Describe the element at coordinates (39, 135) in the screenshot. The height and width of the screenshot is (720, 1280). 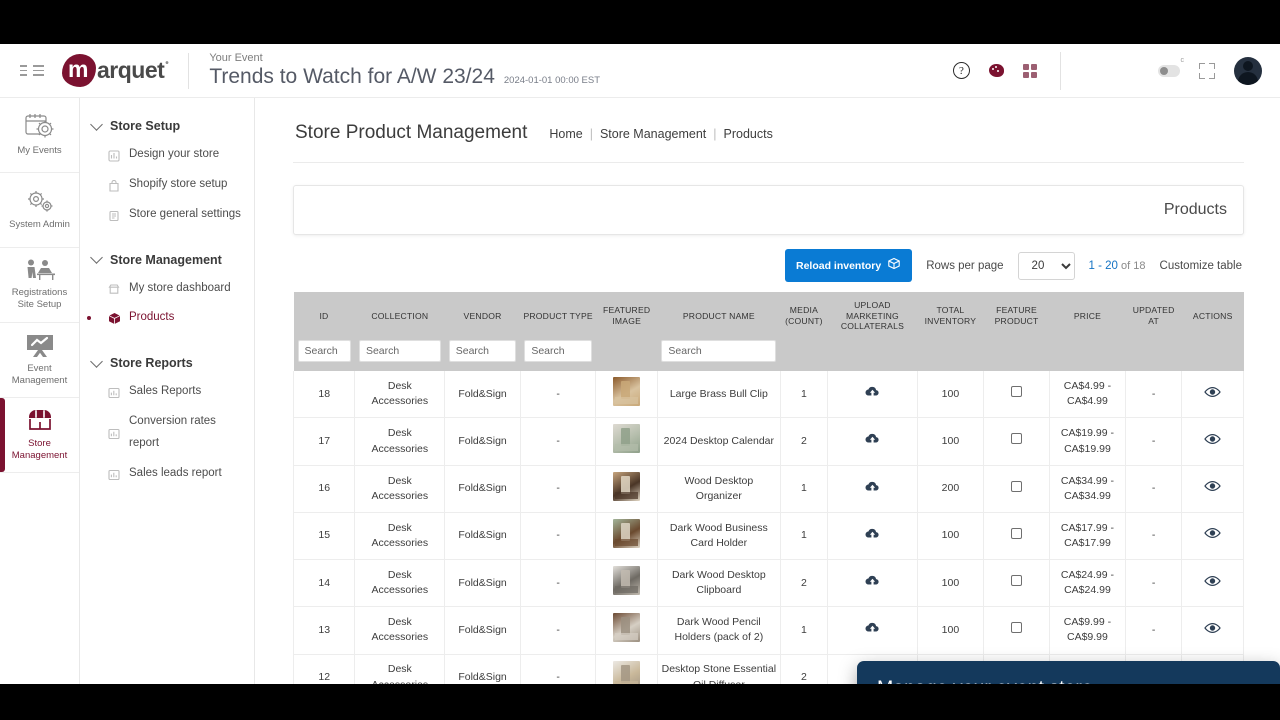
I see `rail-item-my-events: My Events` at that location.